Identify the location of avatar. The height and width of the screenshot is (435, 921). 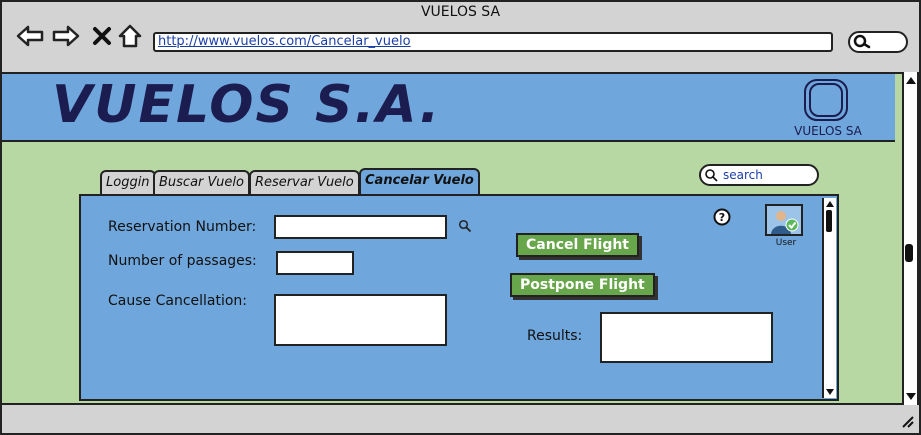
(784, 220).